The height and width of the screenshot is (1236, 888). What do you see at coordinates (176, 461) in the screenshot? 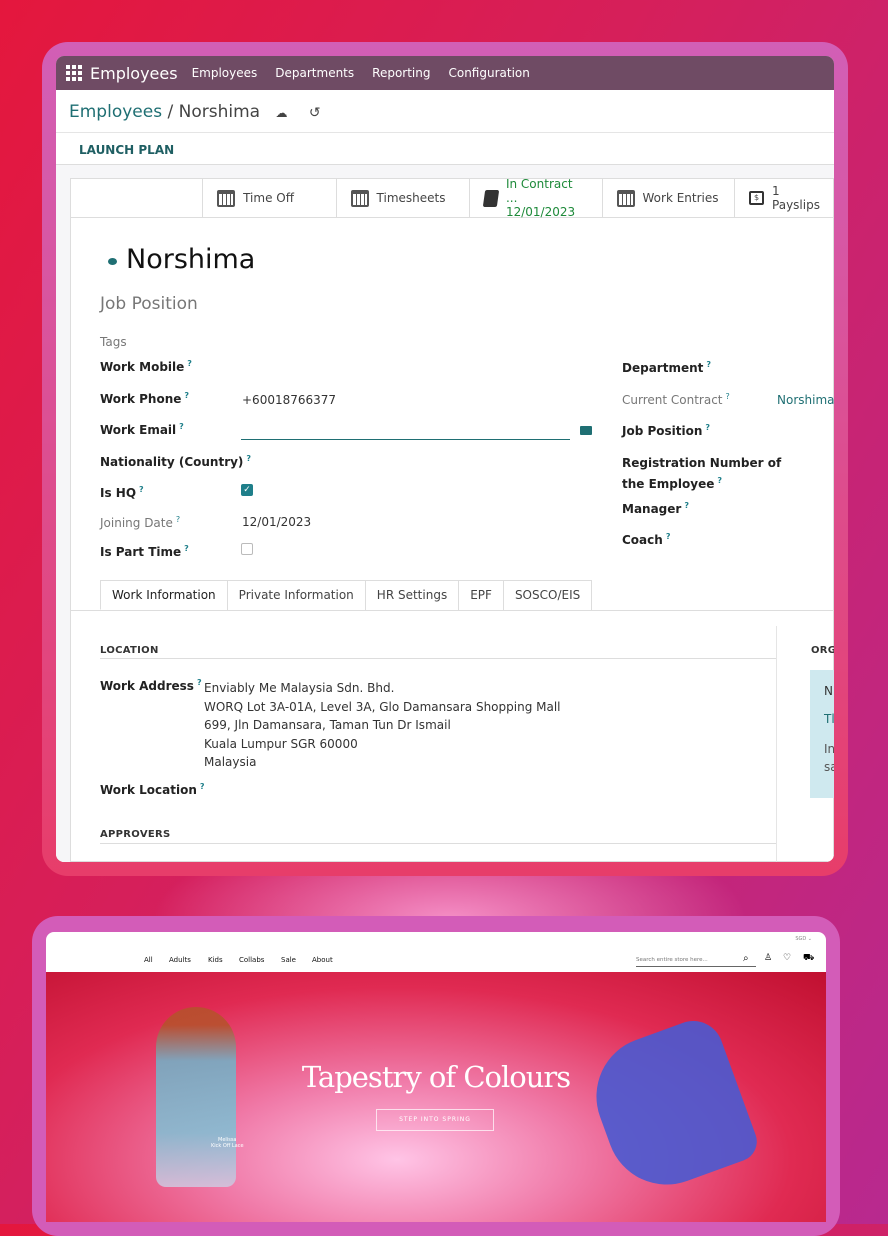
I see `nationality-label: Nationality (Country)?` at bounding box center [176, 461].